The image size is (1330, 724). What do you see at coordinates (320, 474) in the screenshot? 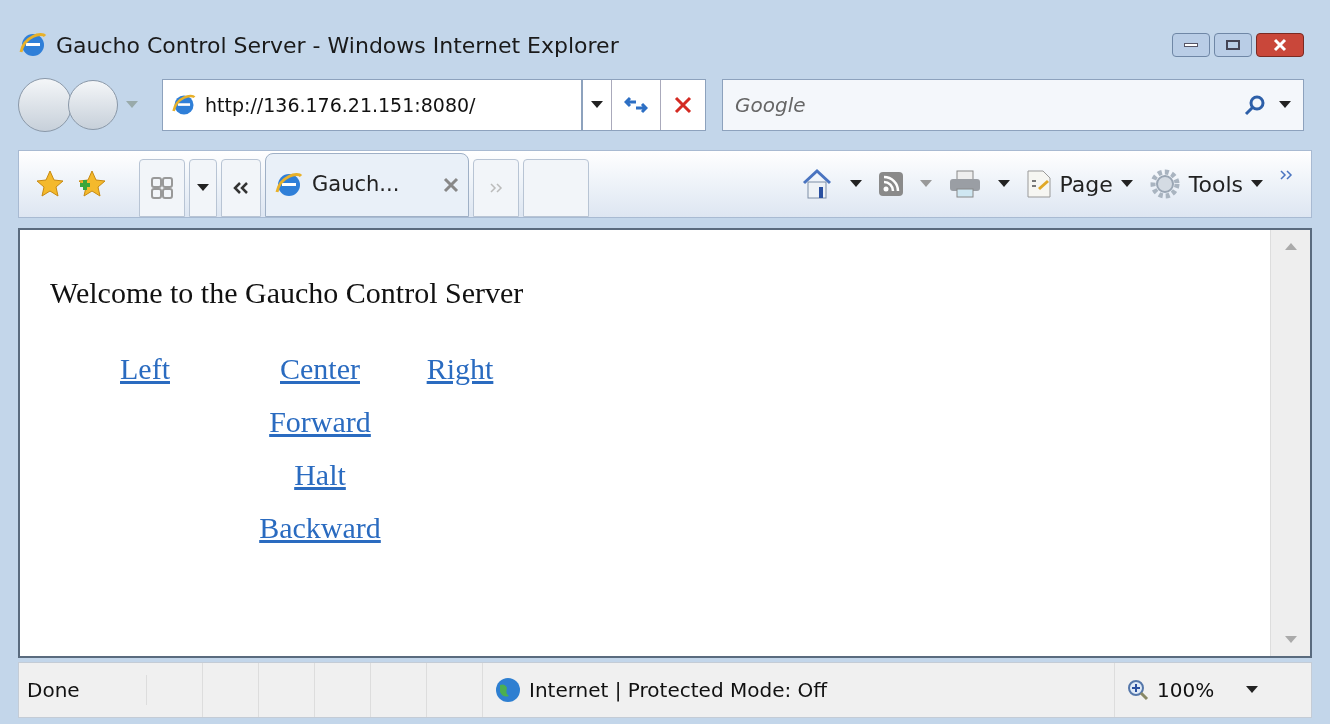
I see `link: Halt` at bounding box center [320, 474].